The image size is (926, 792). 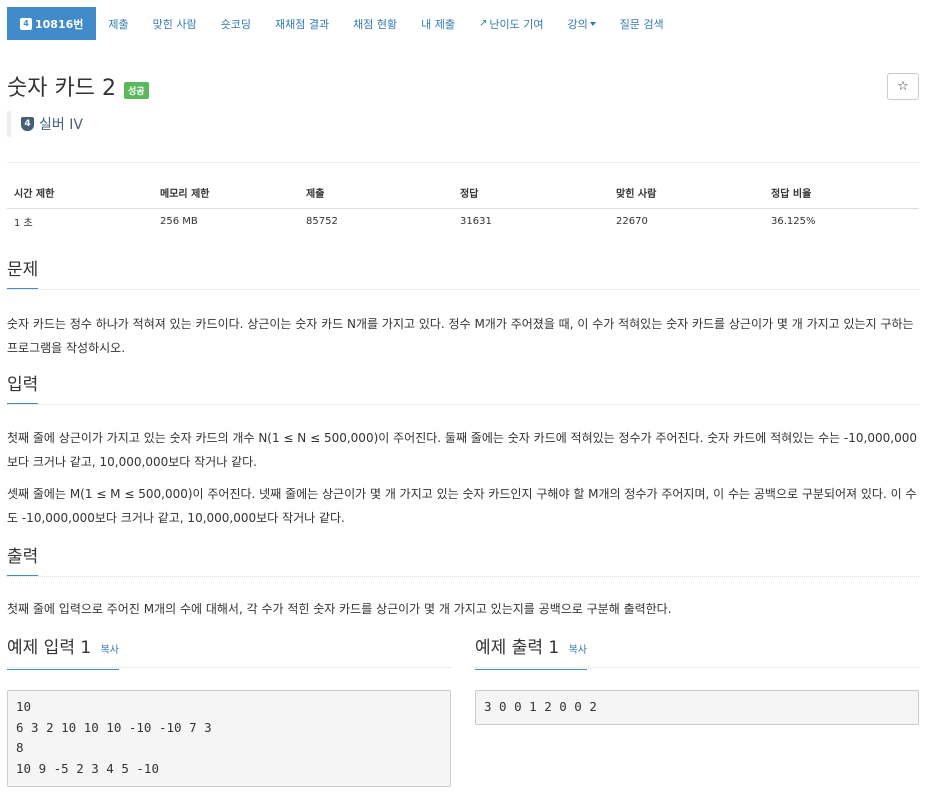 What do you see at coordinates (793, 222) in the screenshot?
I see `cell-accept-ratio: 36.125%` at bounding box center [793, 222].